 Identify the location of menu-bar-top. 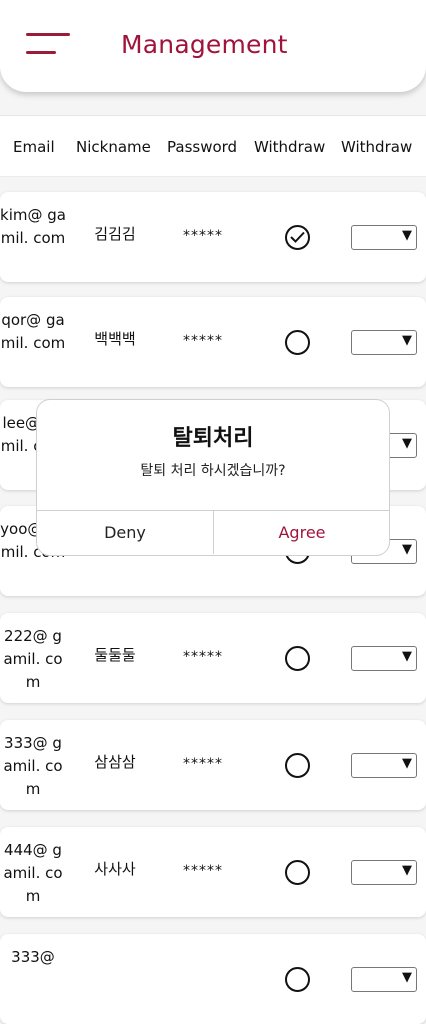
(48, 34).